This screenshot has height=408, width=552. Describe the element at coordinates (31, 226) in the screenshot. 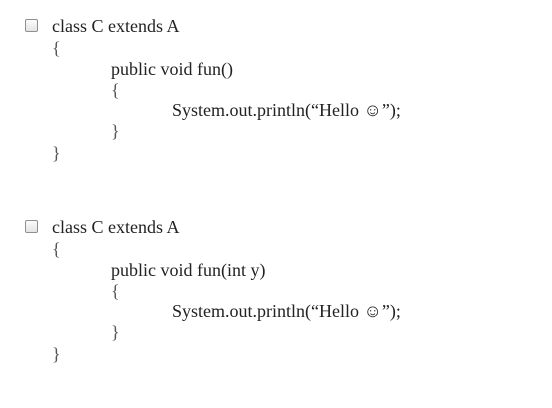

I see `option-2-checkbox` at that location.